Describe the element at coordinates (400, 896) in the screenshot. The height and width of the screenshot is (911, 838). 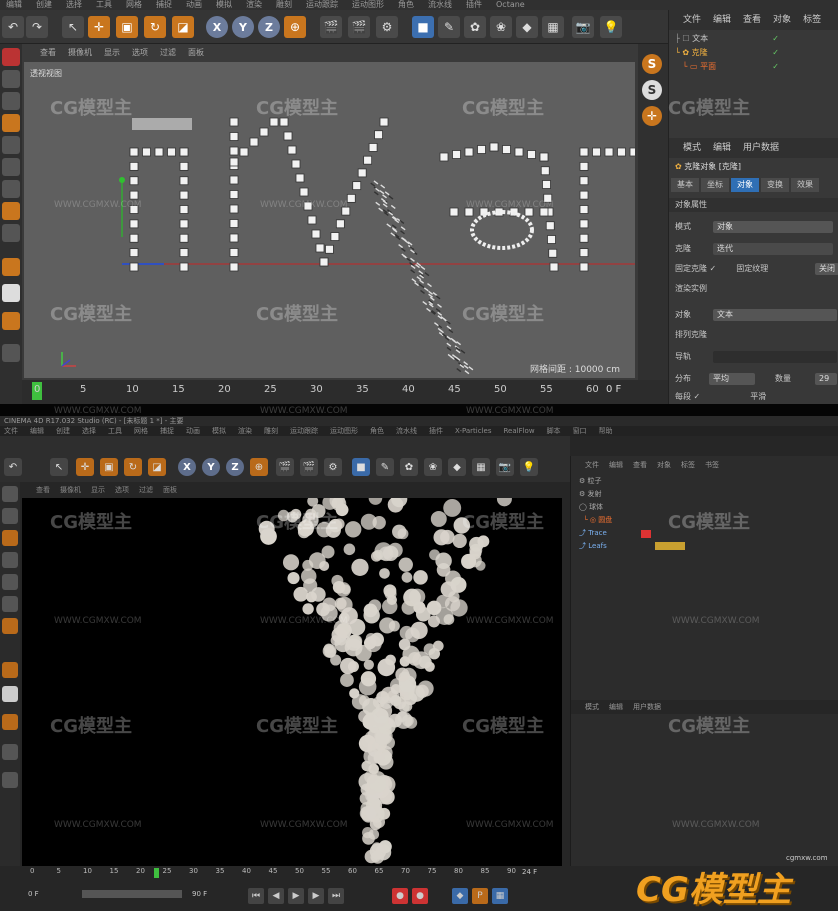
I see `record-icon: ●` at that location.